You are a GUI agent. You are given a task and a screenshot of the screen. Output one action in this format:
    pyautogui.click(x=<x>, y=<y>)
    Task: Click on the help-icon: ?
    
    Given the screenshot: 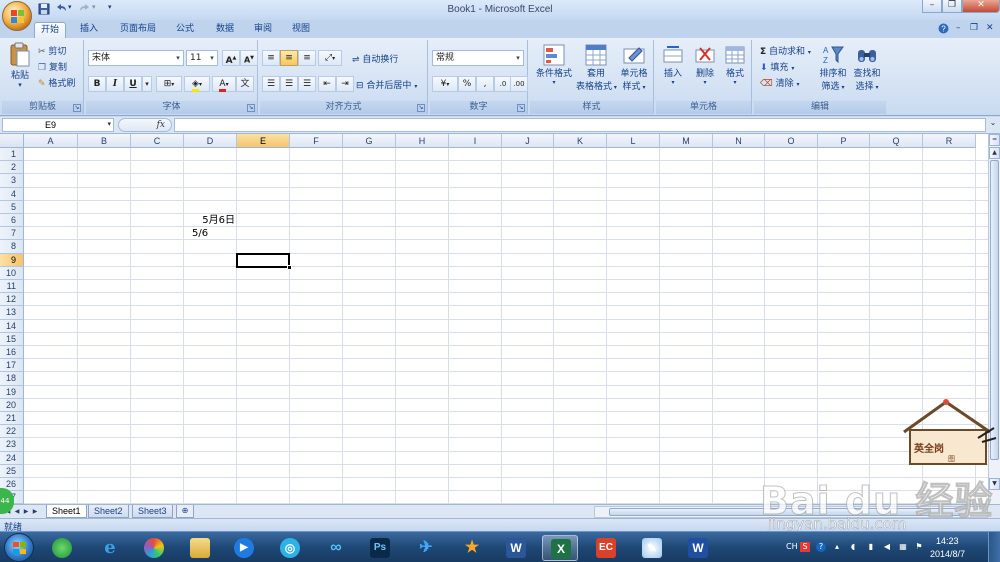 What is the action you would take?
    pyautogui.click(x=943, y=30)
    